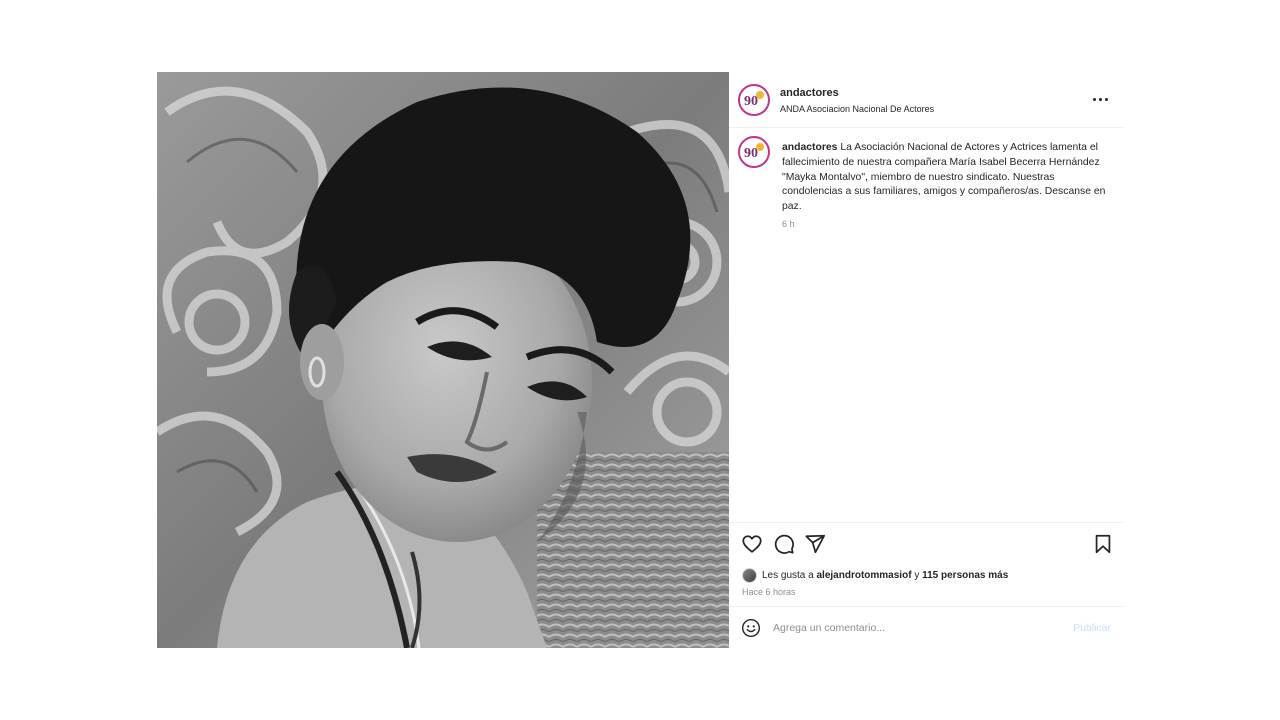 The height and width of the screenshot is (720, 1280). I want to click on comment-icon, so click(784, 544).